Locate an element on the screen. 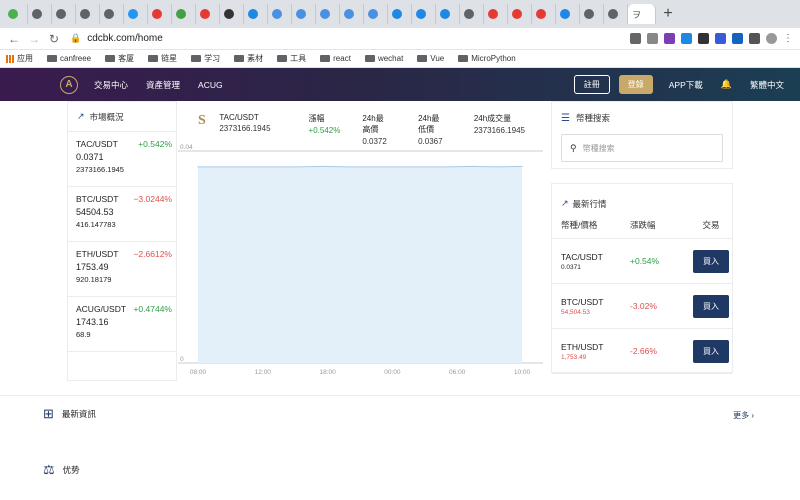 The width and height of the screenshot is (800, 500). register-button: 註冊 is located at coordinates (591, 84).